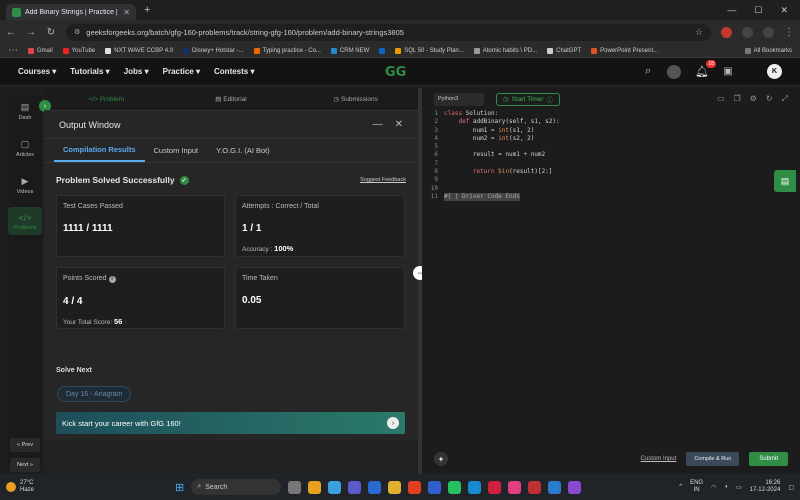 This screenshot has height=500, width=800. Describe the element at coordinates (713, 459) in the screenshot. I see `compile-run-button: Compile & Run` at that location.